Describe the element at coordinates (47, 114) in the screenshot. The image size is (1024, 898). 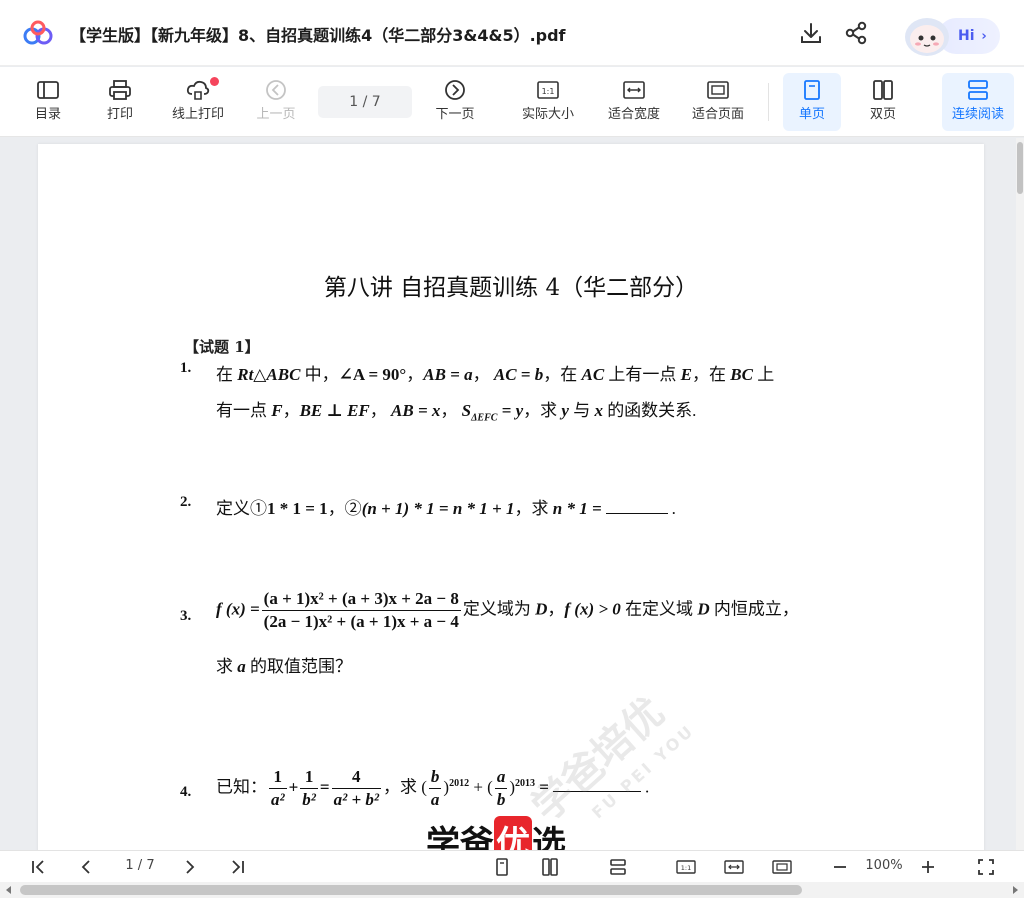
I see `catalog-label: 目录` at that location.